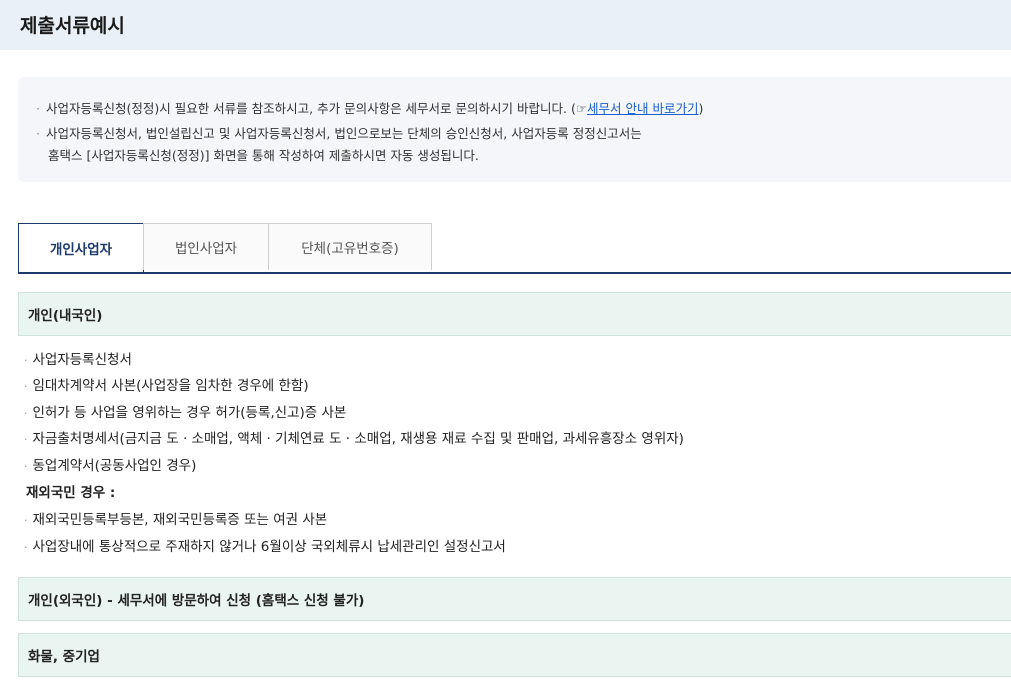 The height and width of the screenshot is (694, 1011). I want to click on list-item: · 인허가 등 사업을 영위하는 경우 허가(등록,신고)증 사본, so click(185, 413).